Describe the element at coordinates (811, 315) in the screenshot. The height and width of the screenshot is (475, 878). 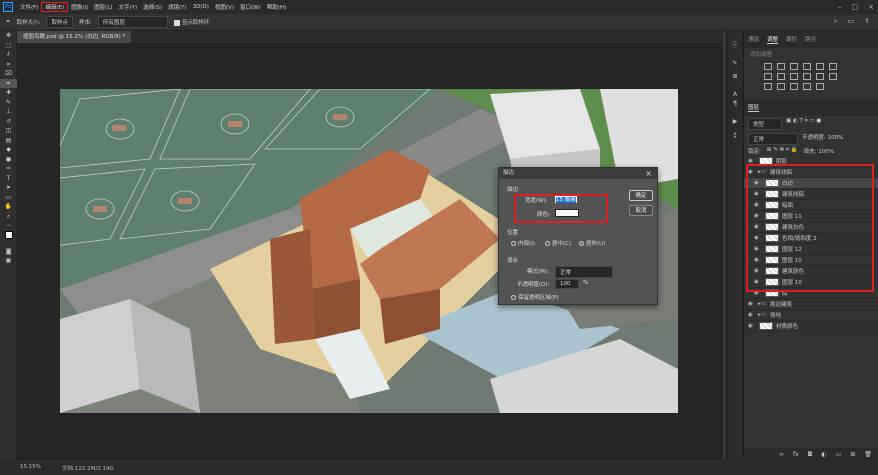
I see `layer-row: ◉ ▸▭ 场地` at that location.